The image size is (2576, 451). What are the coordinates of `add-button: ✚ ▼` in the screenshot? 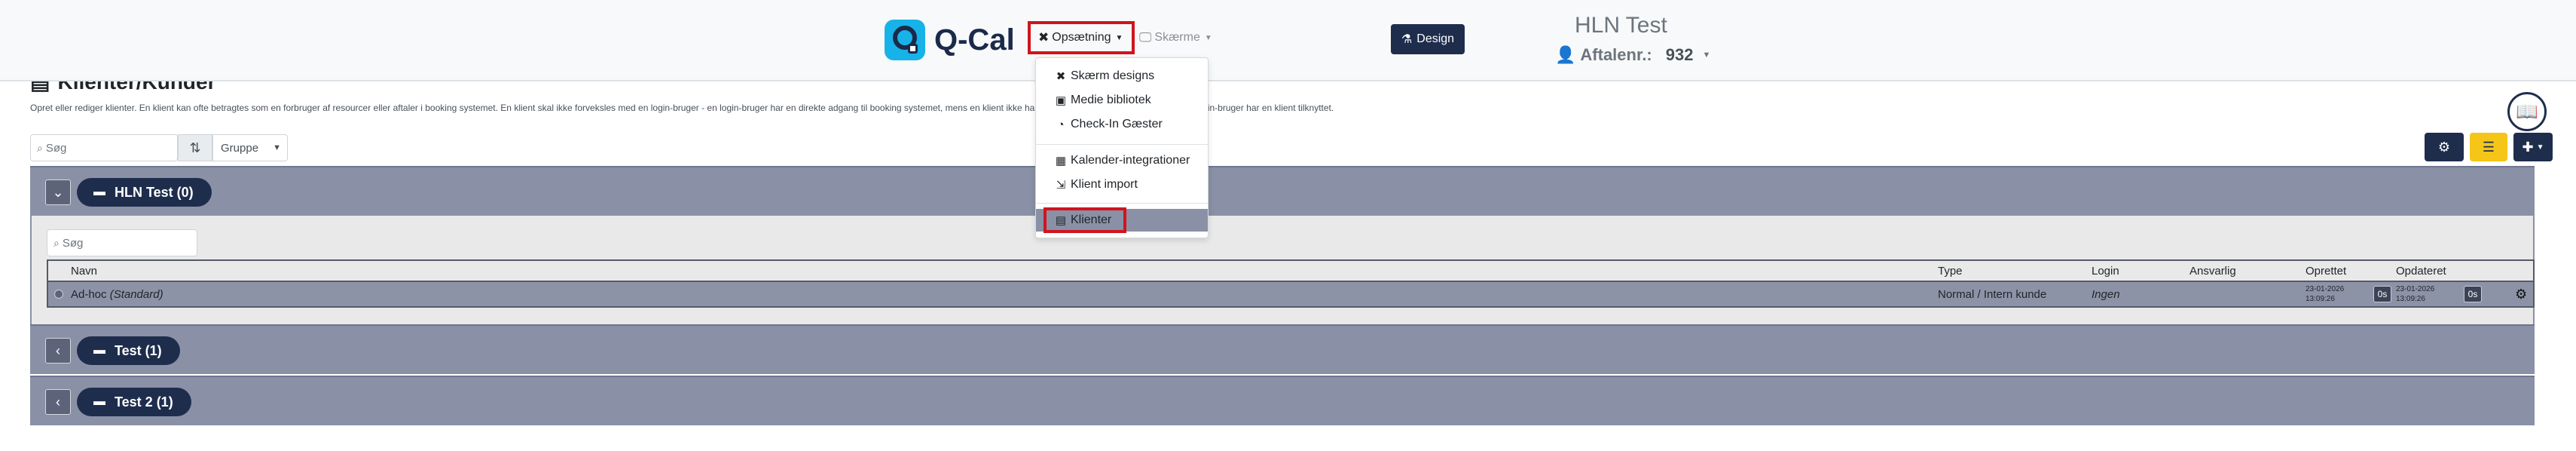 It's located at (2533, 147).